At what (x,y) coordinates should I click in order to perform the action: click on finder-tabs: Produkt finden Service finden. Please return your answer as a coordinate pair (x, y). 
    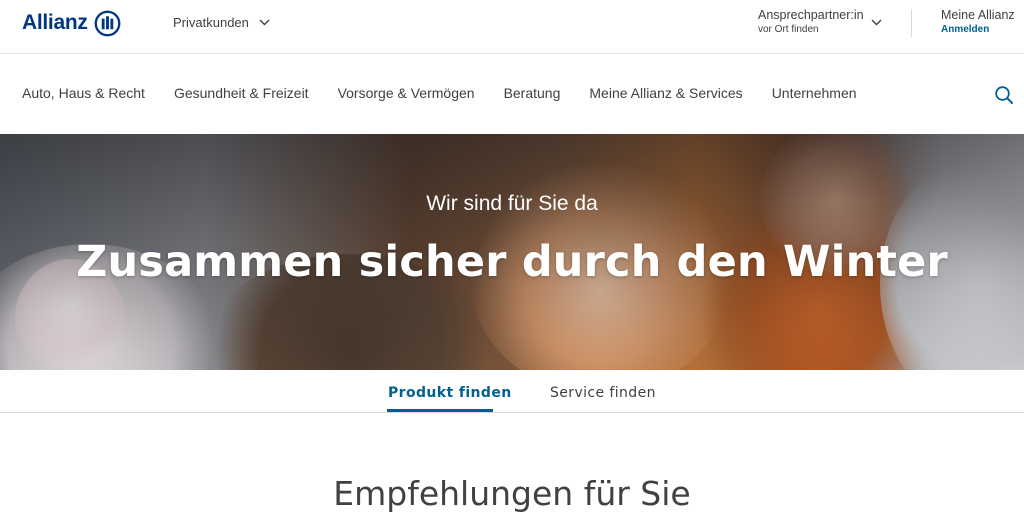
    Looking at the image, I should click on (512, 391).